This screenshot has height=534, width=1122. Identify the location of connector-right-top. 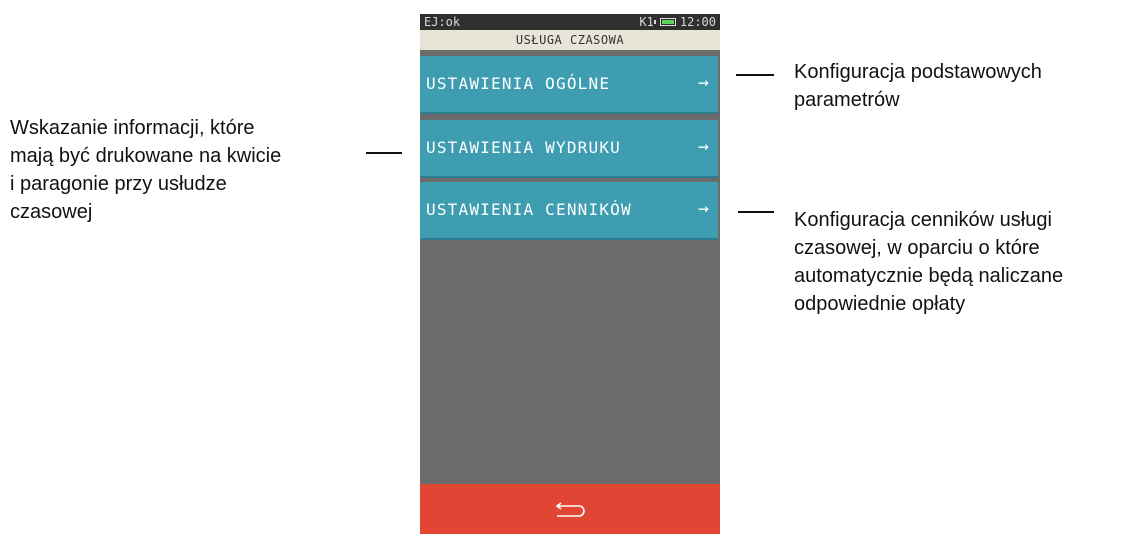
(755, 75).